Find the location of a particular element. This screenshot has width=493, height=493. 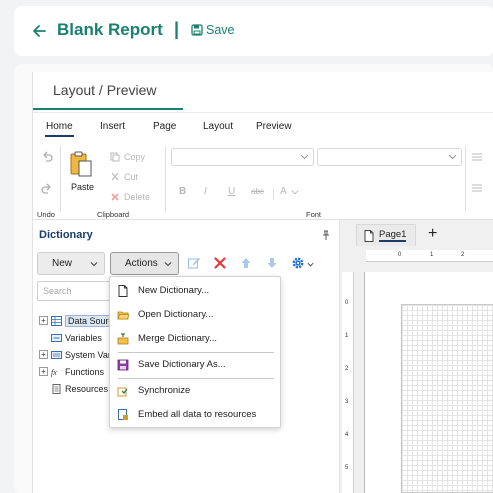

edit-icon is located at coordinates (194, 263).